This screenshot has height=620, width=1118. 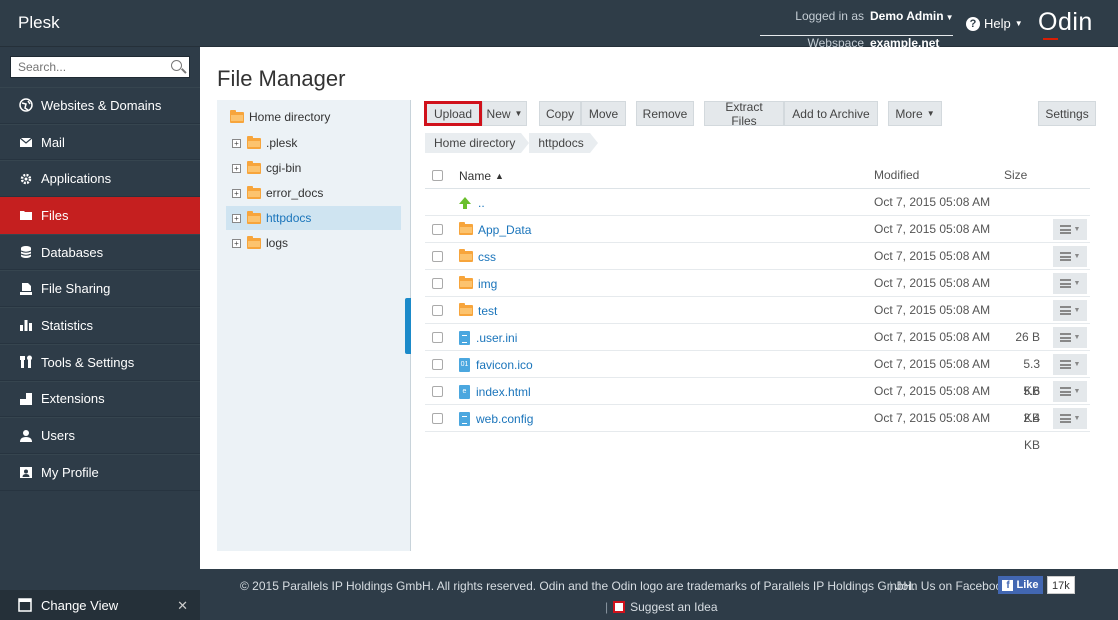 I want to click on suggest-idea-link: | Suggest an Idea, so click(x=661, y=607).